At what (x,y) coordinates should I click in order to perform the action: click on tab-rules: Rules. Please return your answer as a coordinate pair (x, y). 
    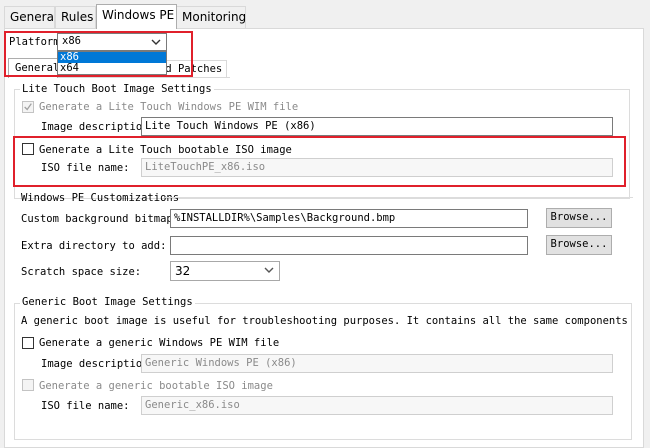
    Looking at the image, I should click on (75, 17).